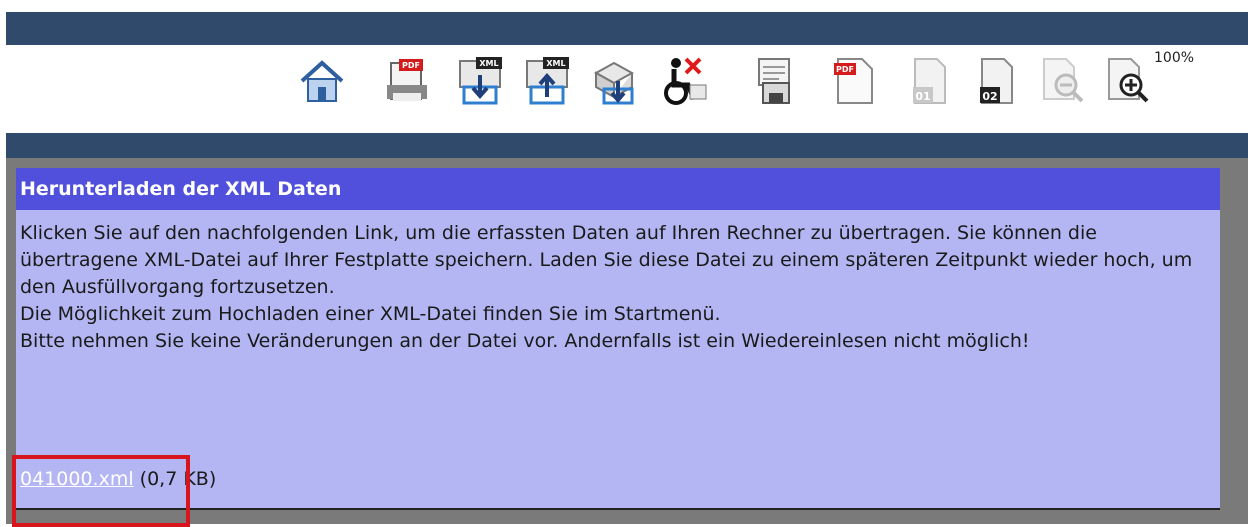 This screenshot has width=1248, height=527. Describe the element at coordinates (627, 28) in the screenshot. I see `top-header-bar` at that location.